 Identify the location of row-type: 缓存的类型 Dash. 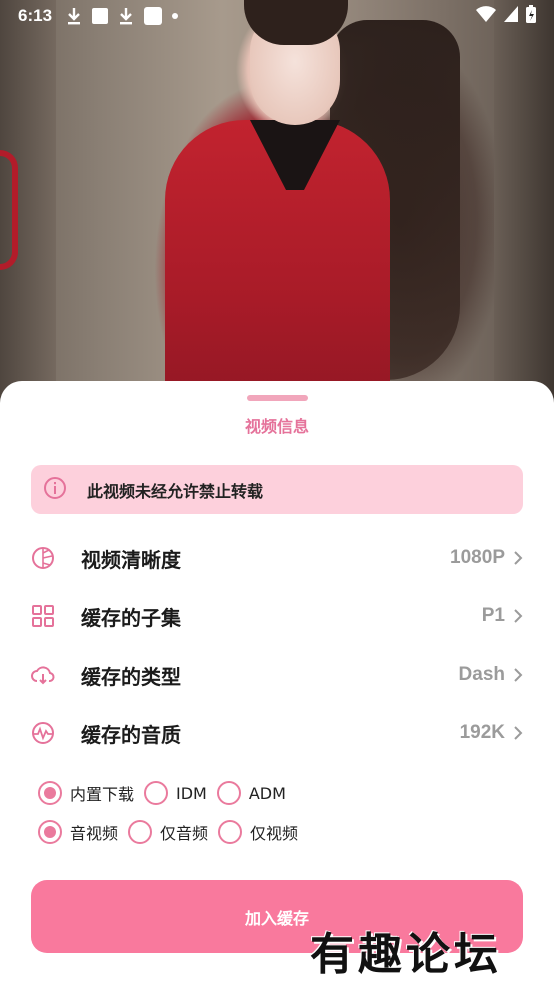
(277, 675).